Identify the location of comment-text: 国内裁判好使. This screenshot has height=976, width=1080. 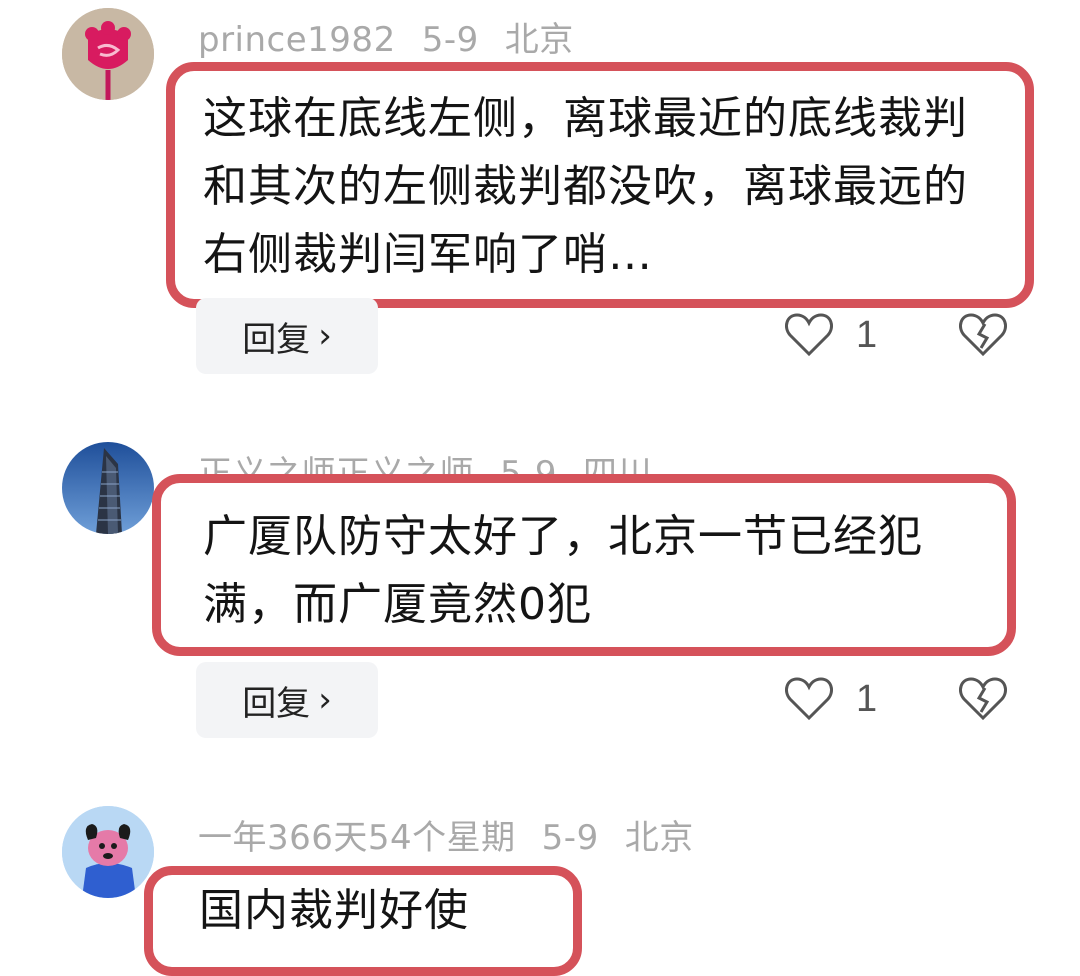
(334, 910).